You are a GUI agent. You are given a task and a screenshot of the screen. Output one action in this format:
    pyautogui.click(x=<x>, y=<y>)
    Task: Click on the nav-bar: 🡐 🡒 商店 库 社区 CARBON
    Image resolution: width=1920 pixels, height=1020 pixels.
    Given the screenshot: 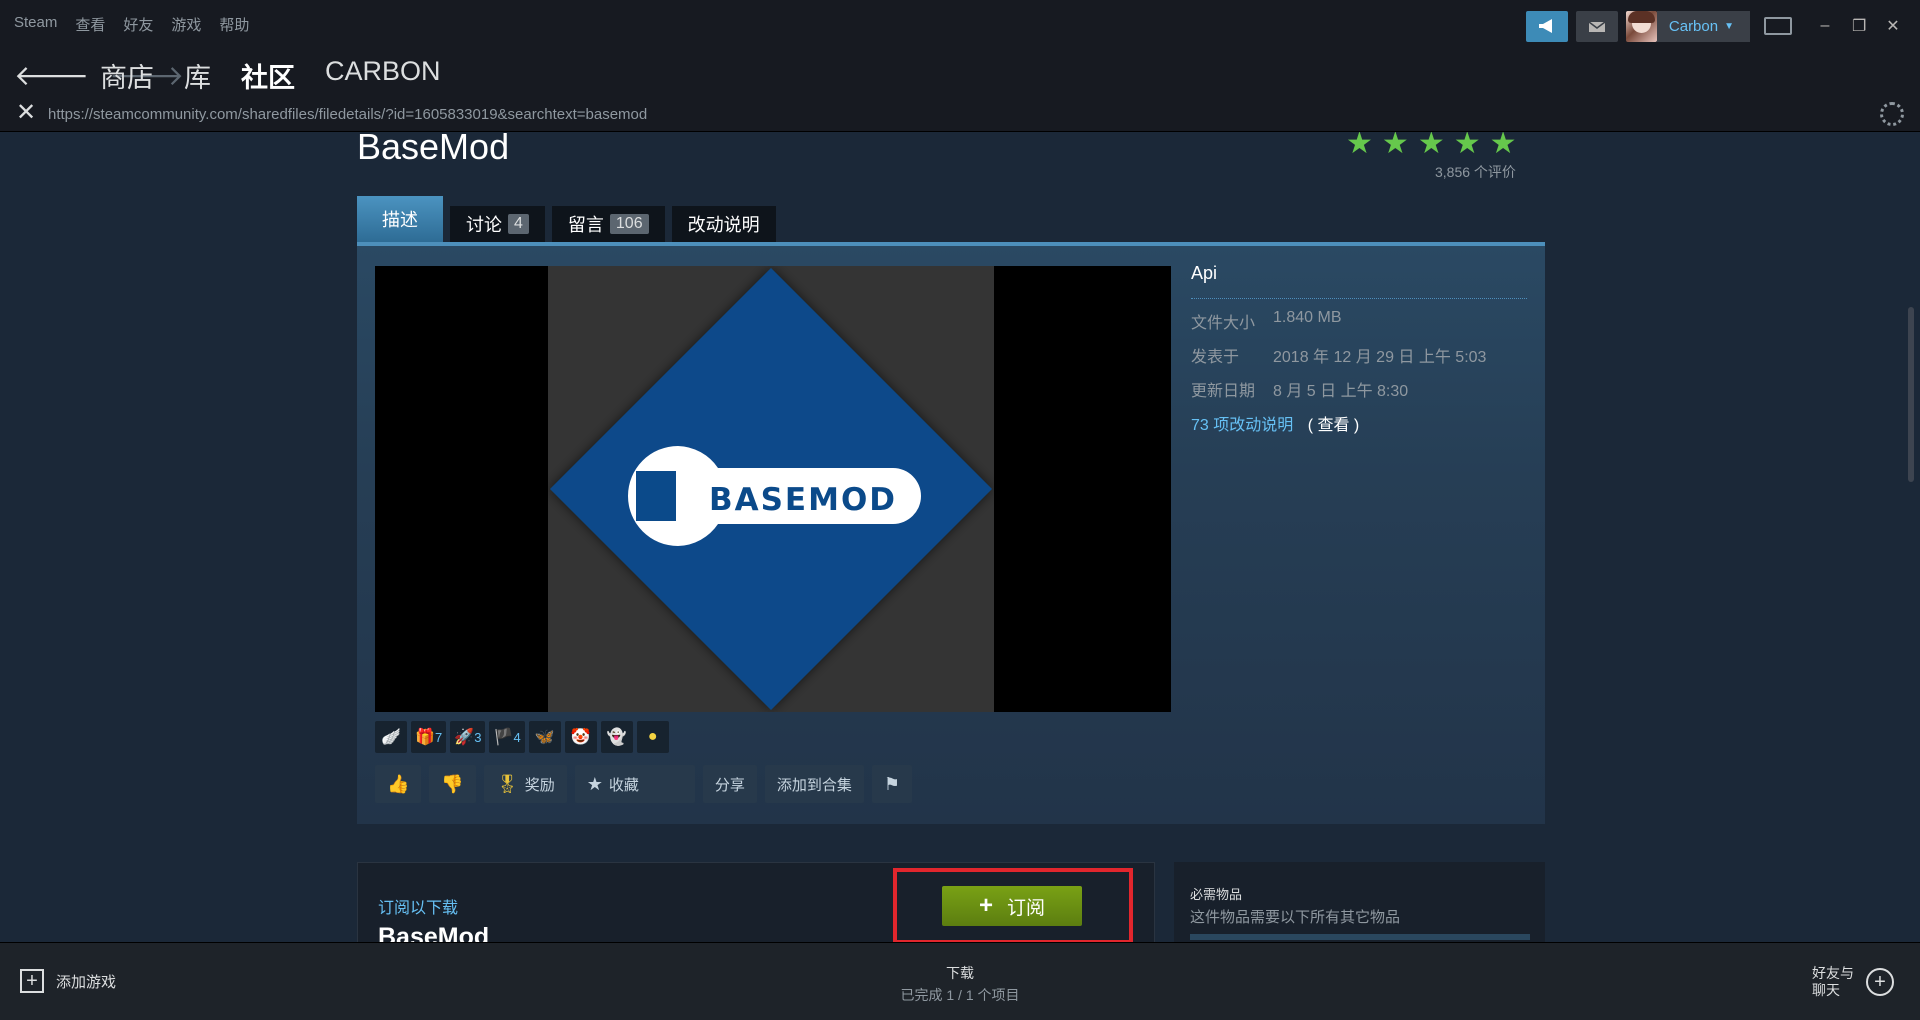 What is the action you would take?
    pyautogui.click(x=960, y=73)
    